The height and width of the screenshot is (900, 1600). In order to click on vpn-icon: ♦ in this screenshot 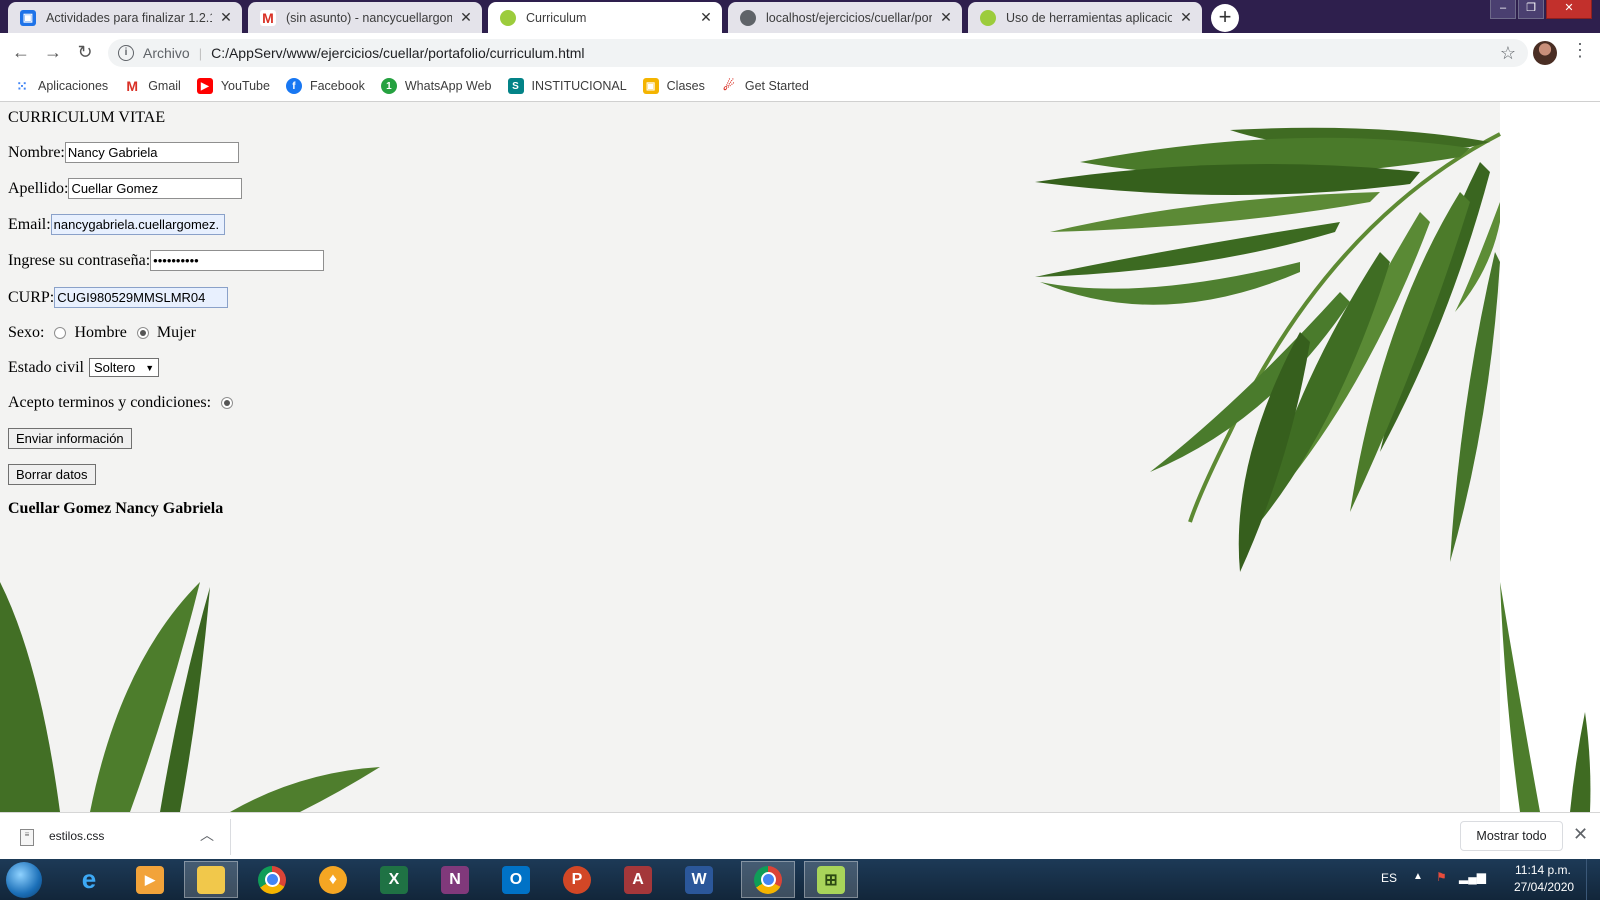, I will do `click(333, 879)`.